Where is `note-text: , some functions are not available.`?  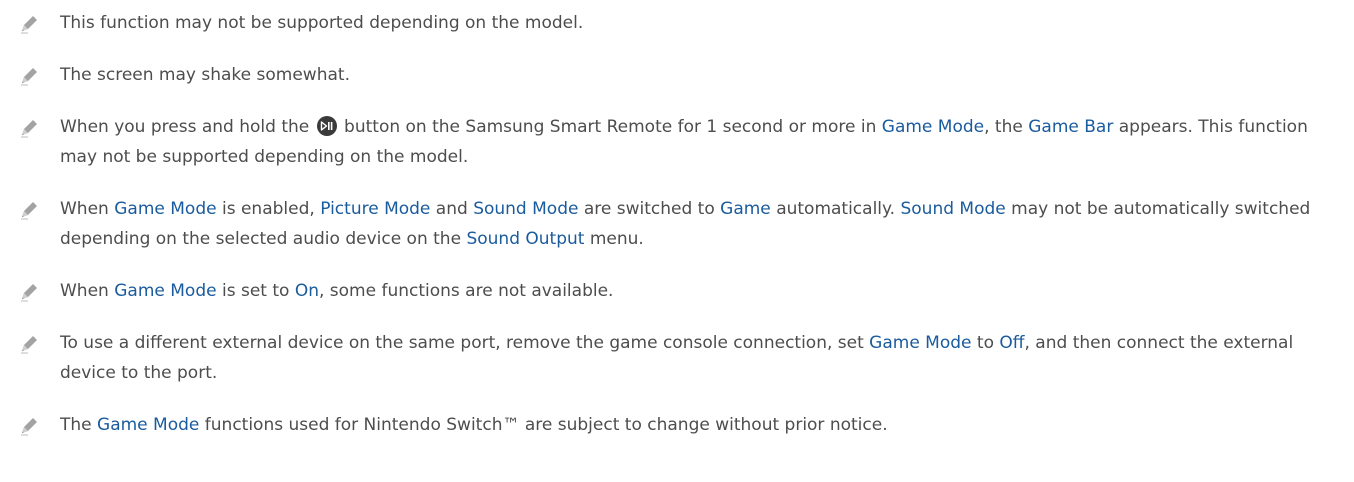
note-text: , some functions are not available. is located at coordinates (466, 291).